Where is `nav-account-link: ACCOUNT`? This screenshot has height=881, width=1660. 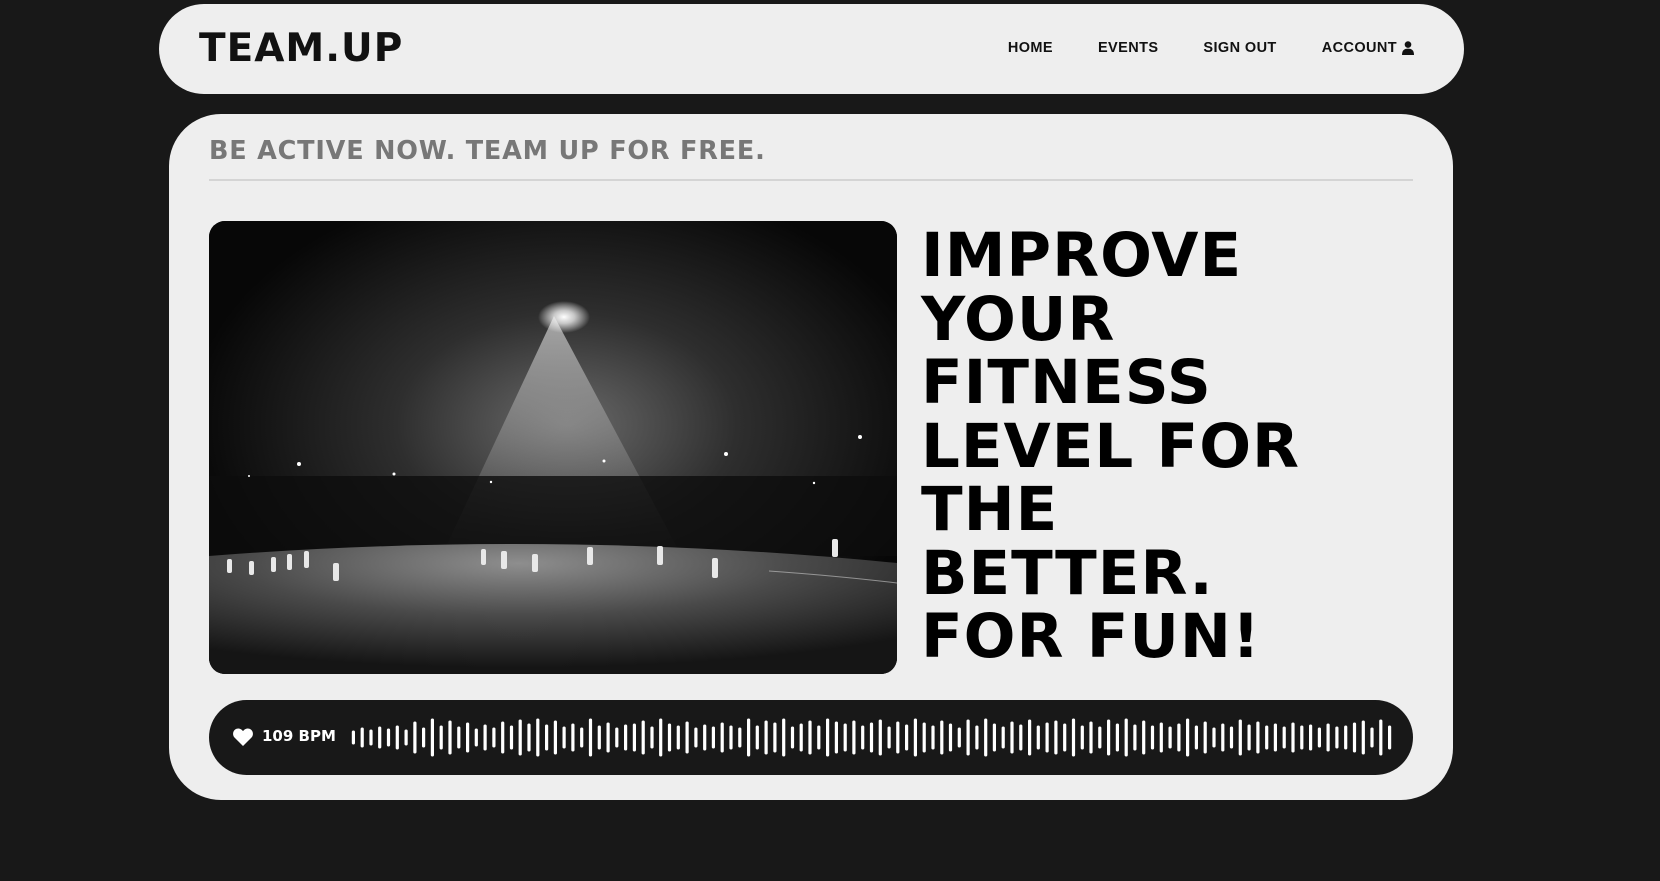 nav-account-link: ACCOUNT is located at coordinates (1368, 48).